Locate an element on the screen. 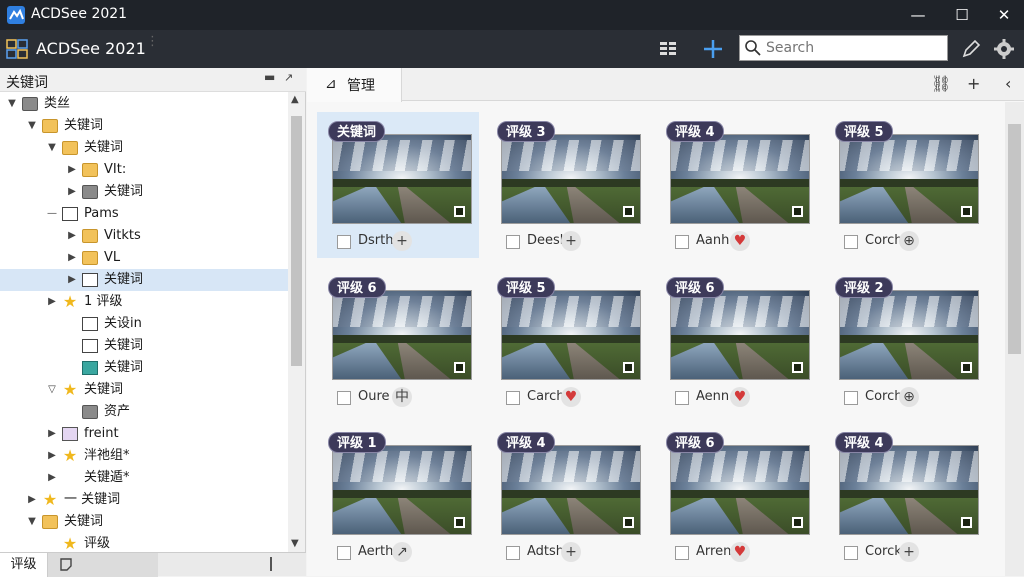 Image resolution: width=1024 pixels, height=577 pixels. settings-gear-icon is located at coordinates (1004, 49).